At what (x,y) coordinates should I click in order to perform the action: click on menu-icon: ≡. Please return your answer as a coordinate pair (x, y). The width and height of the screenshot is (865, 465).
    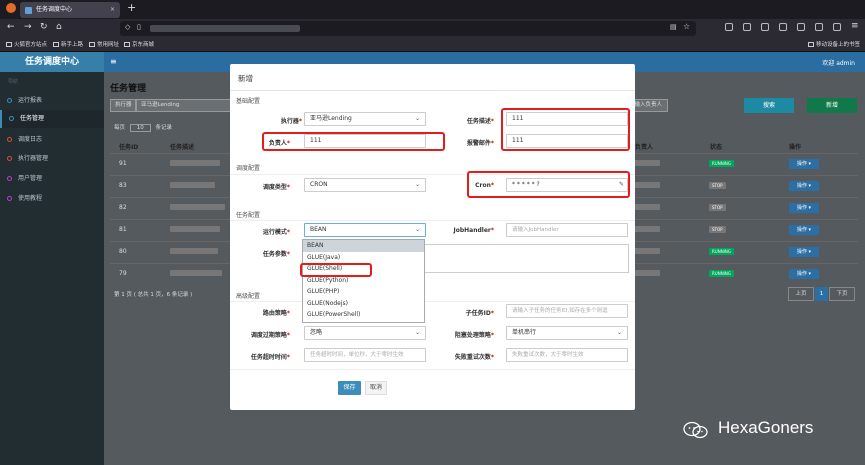
    Looking at the image, I should click on (855, 26).